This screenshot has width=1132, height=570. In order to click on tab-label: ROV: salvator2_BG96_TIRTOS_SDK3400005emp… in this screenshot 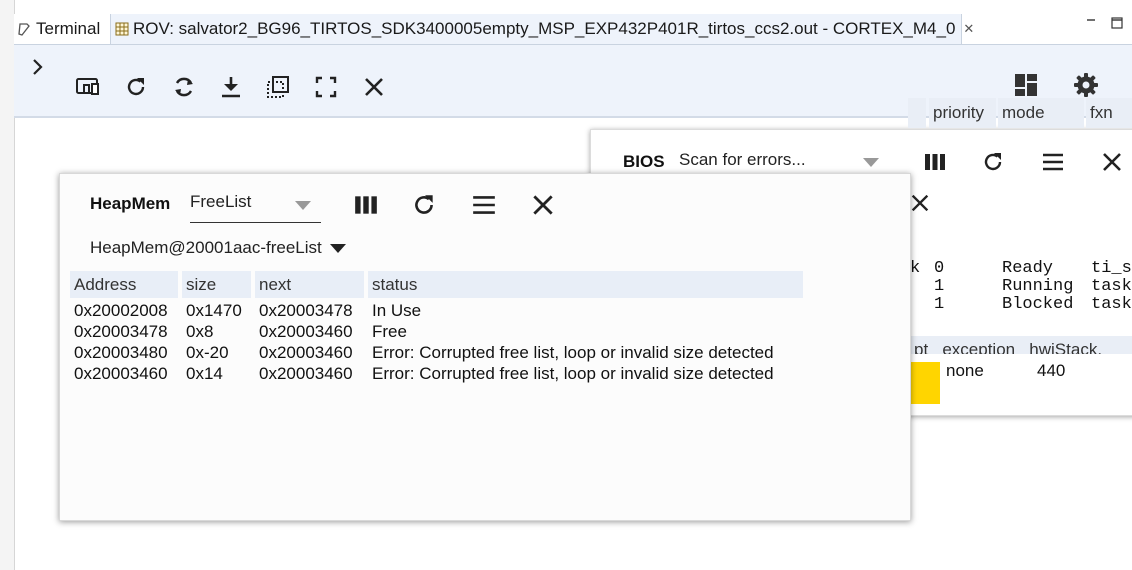, I will do `click(544, 28)`.